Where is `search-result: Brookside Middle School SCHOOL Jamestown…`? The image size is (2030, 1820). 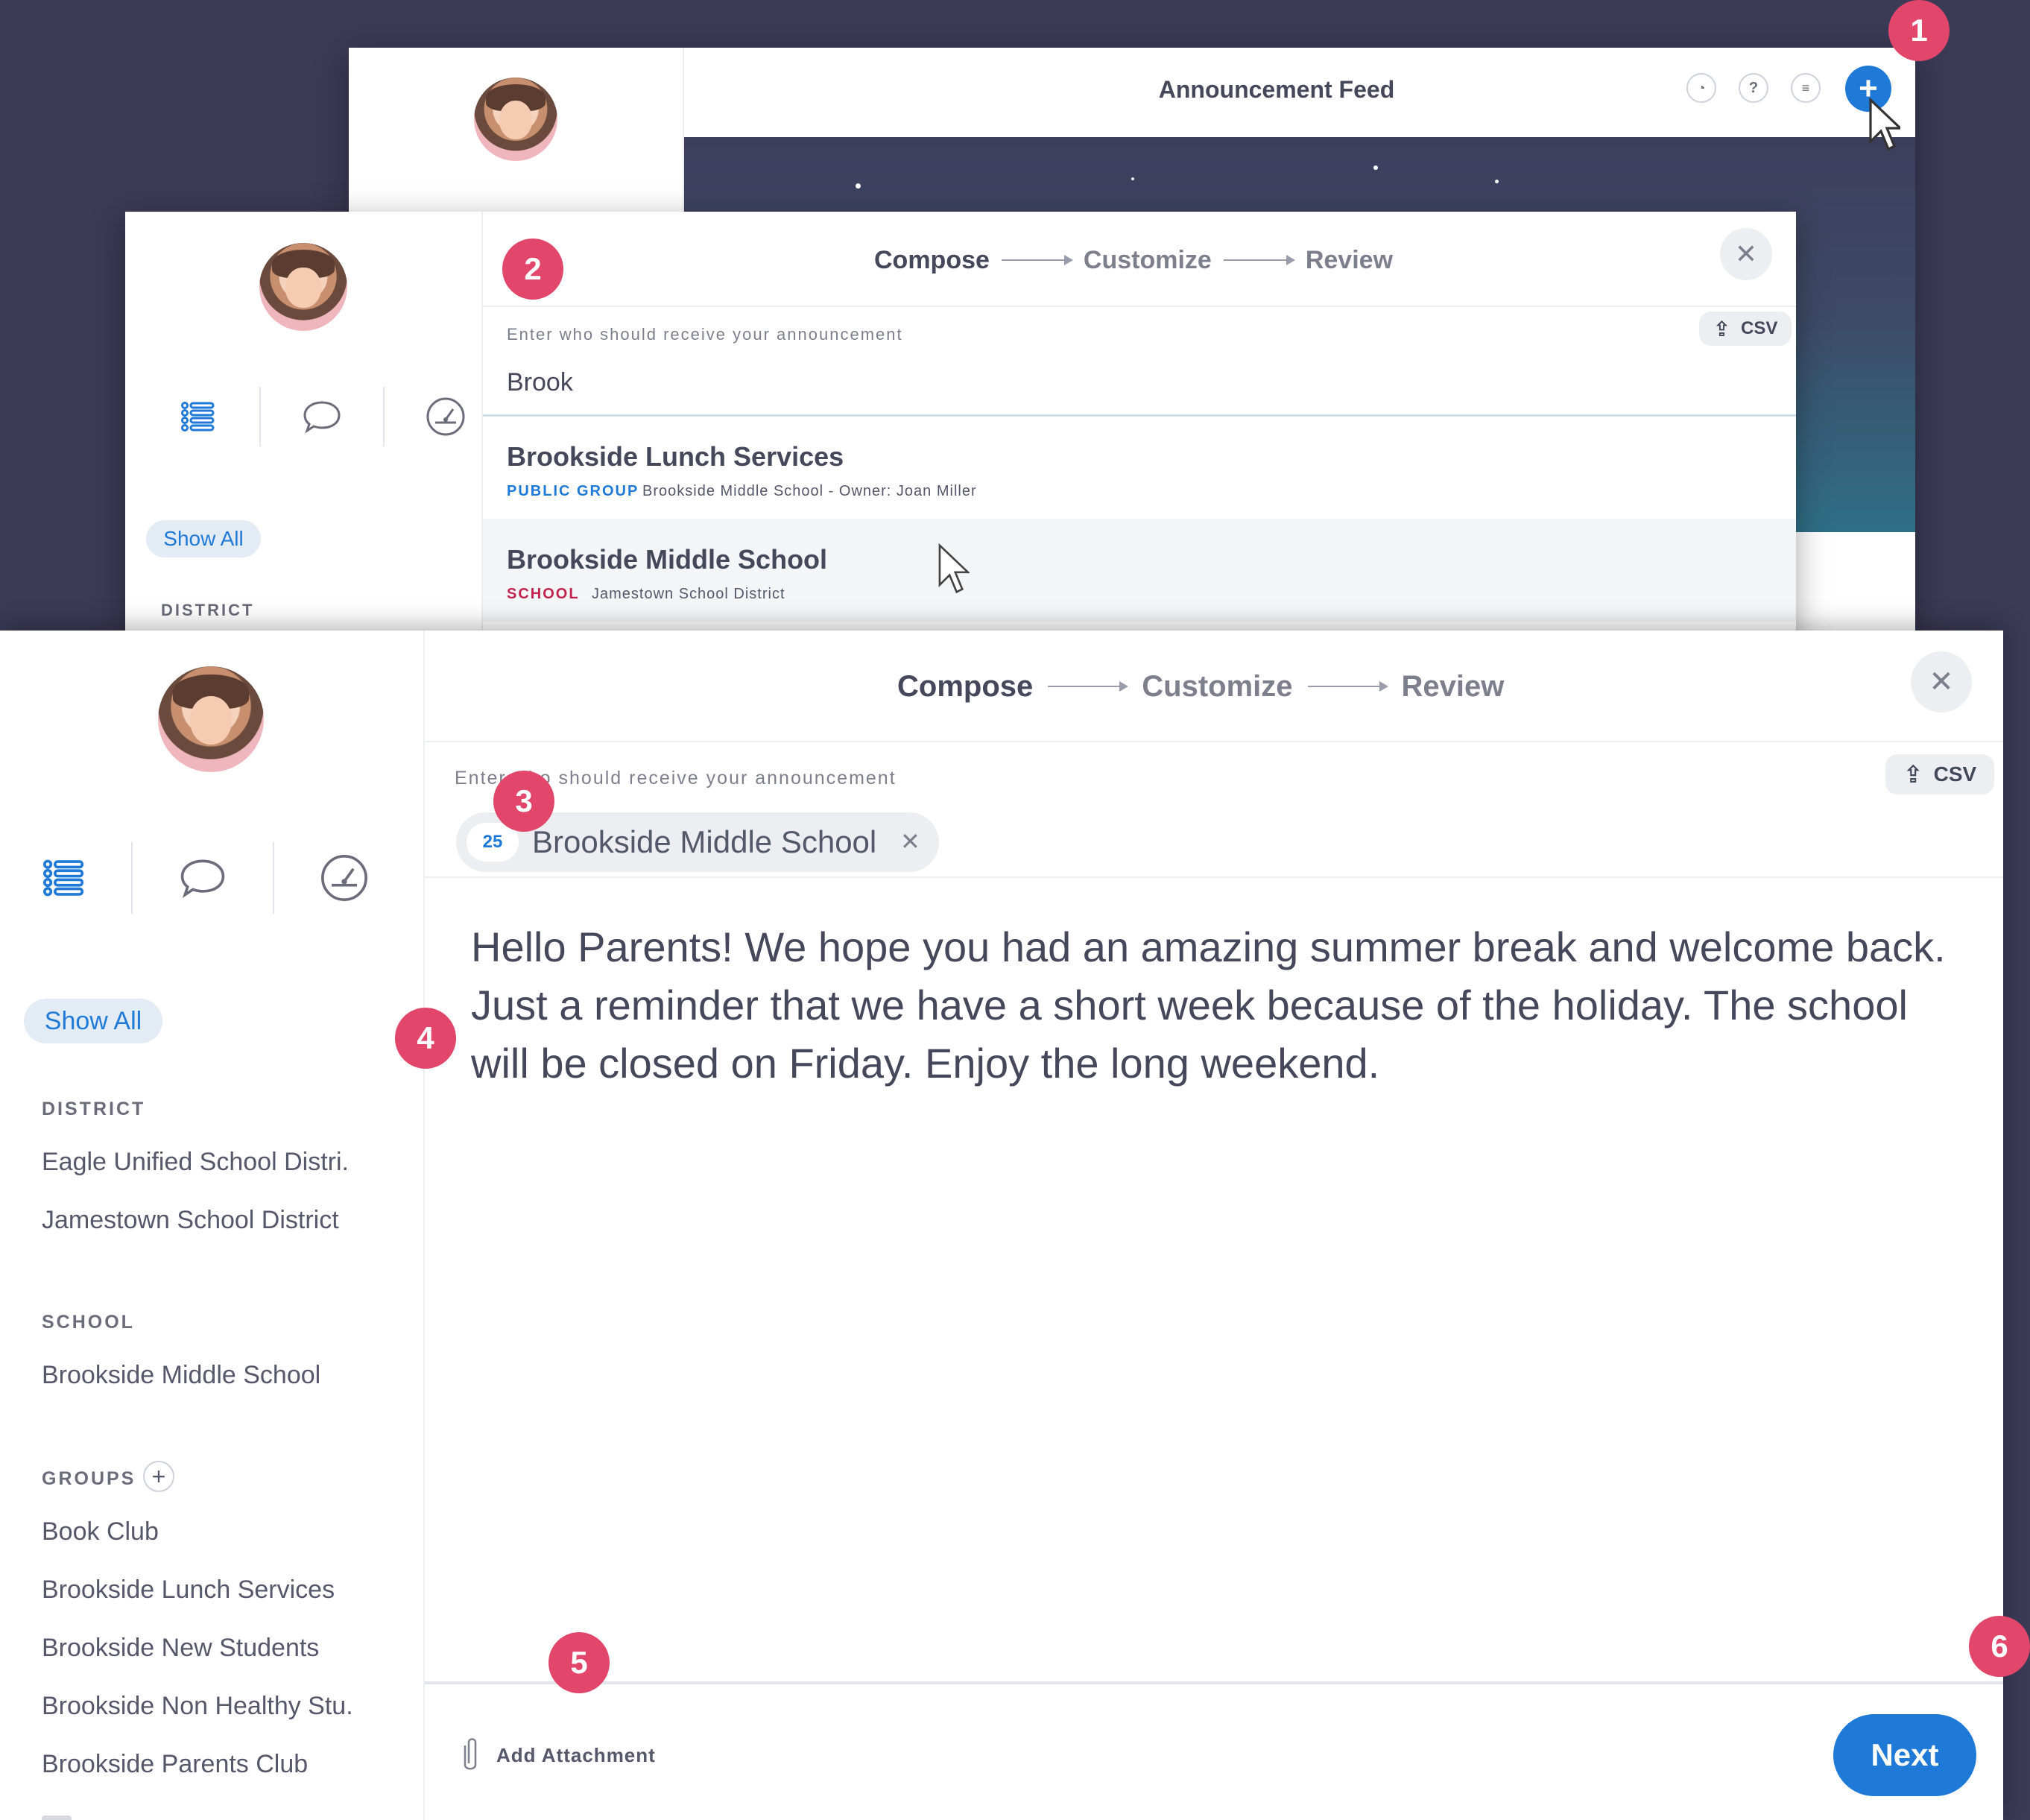
search-result: Brookside Middle School SCHOOL Jamestown… is located at coordinates (1139, 570).